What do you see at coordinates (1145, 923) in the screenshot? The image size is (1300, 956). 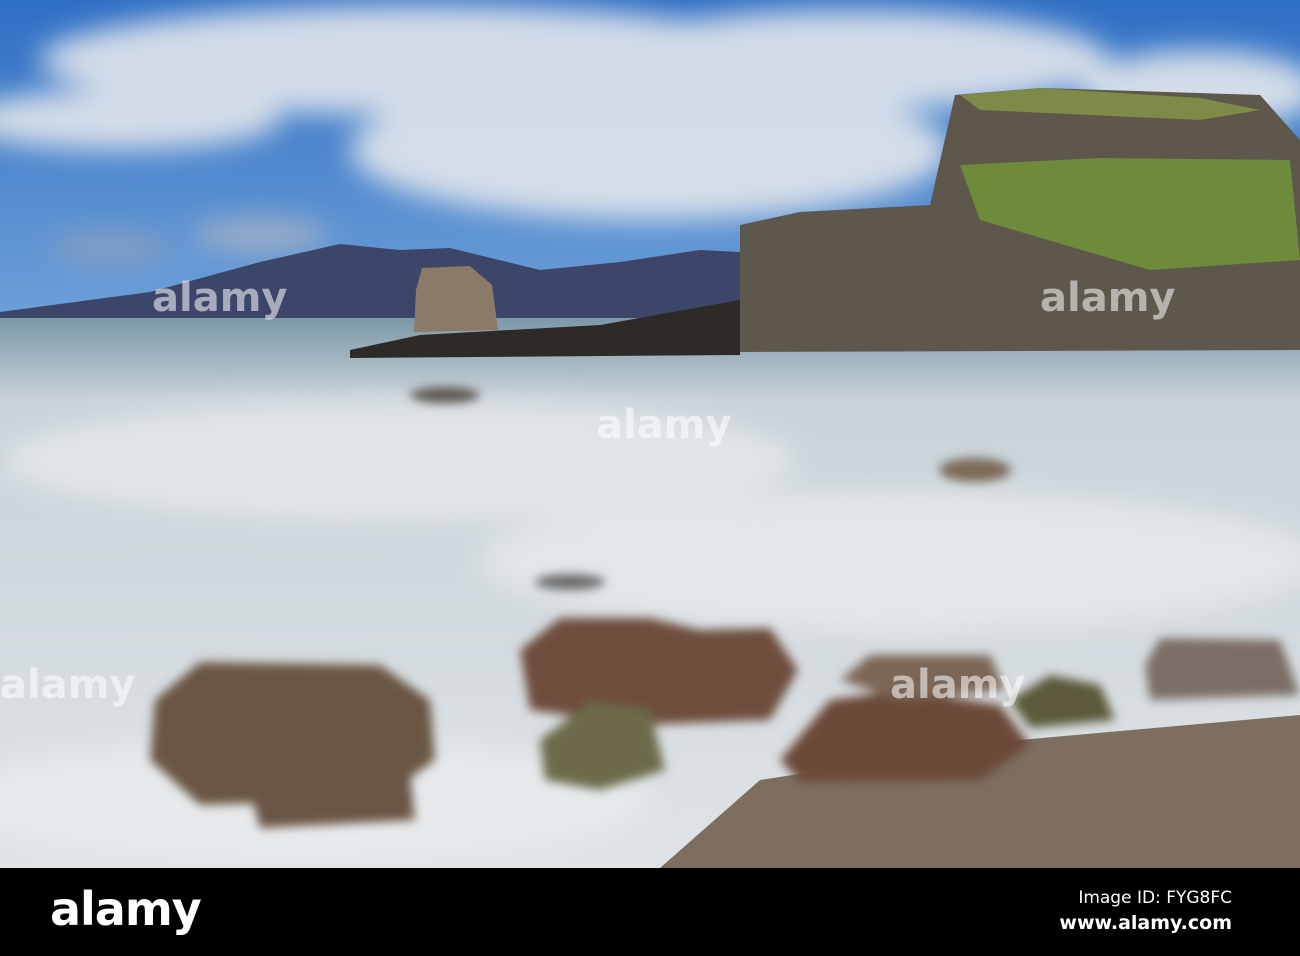 I see `website-link: www.alamy.com` at bounding box center [1145, 923].